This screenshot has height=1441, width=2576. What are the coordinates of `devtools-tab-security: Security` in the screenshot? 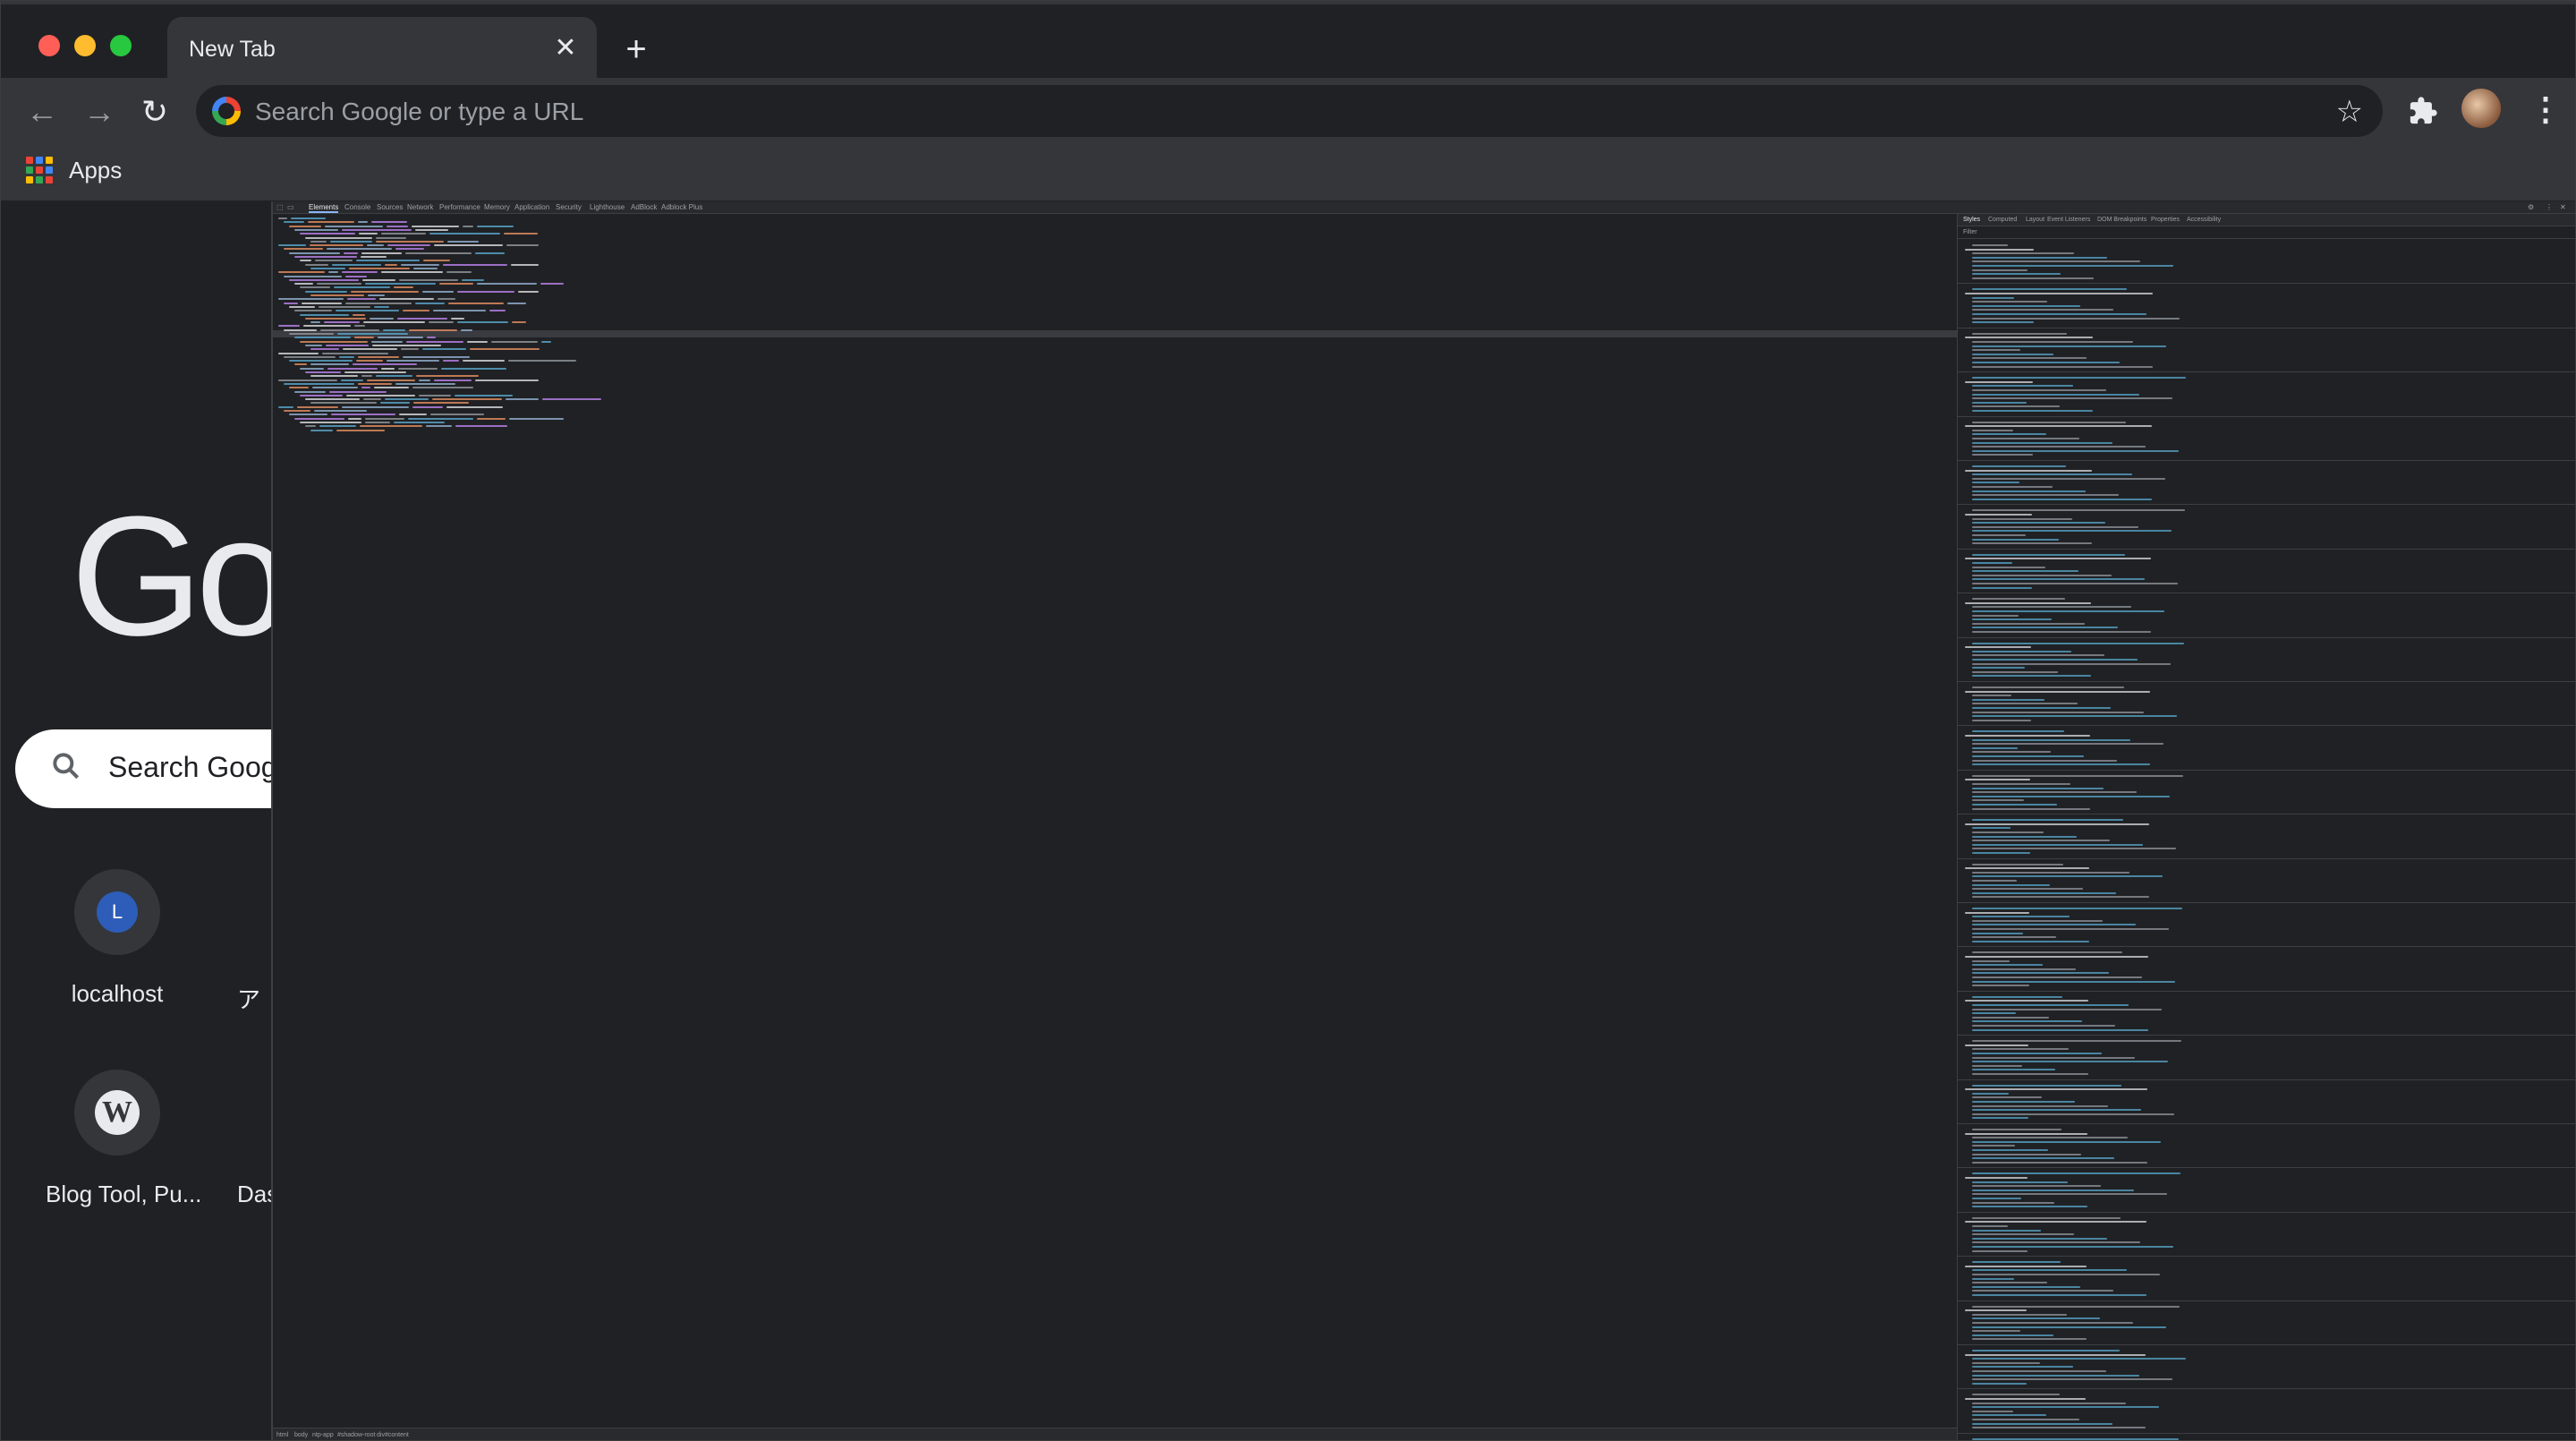 It's located at (569, 207).